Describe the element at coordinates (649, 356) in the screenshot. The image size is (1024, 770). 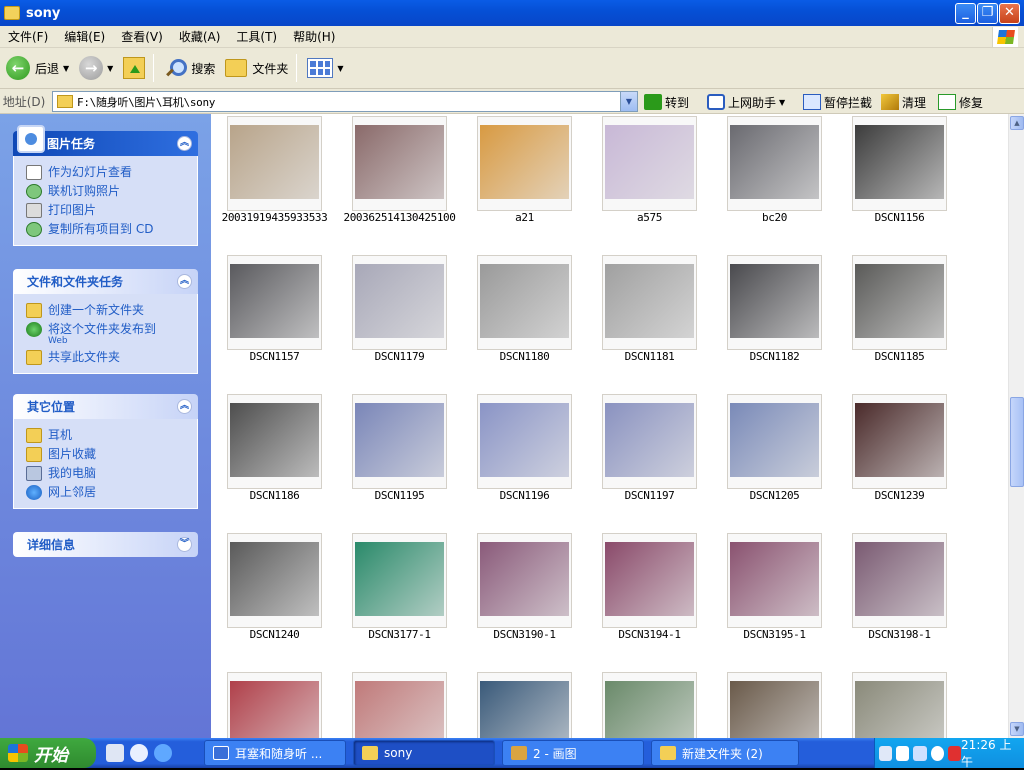
I see `file-name-label: DSCN1181` at that location.